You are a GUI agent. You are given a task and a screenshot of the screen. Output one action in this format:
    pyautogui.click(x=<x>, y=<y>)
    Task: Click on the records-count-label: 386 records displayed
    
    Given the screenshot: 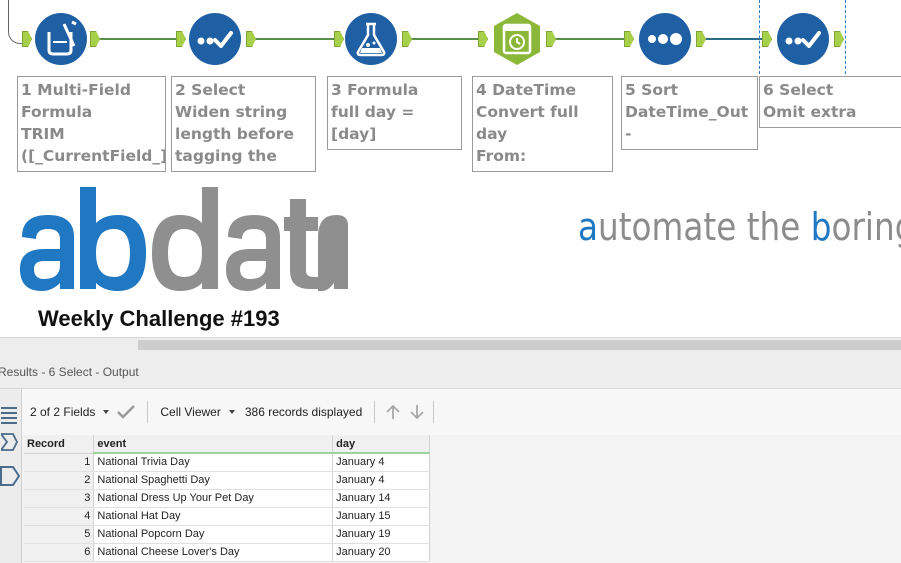 What is the action you would take?
    pyautogui.click(x=303, y=412)
    